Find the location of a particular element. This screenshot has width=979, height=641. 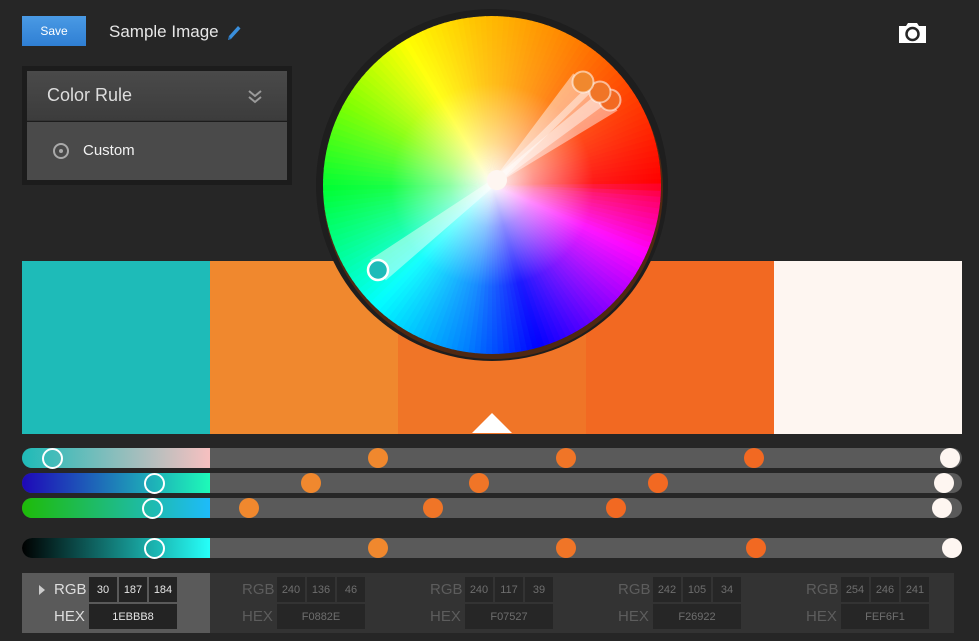

color-values-5: RGB HEX 254 246 241 FEF6F1 is located at coordinates (864, 603).